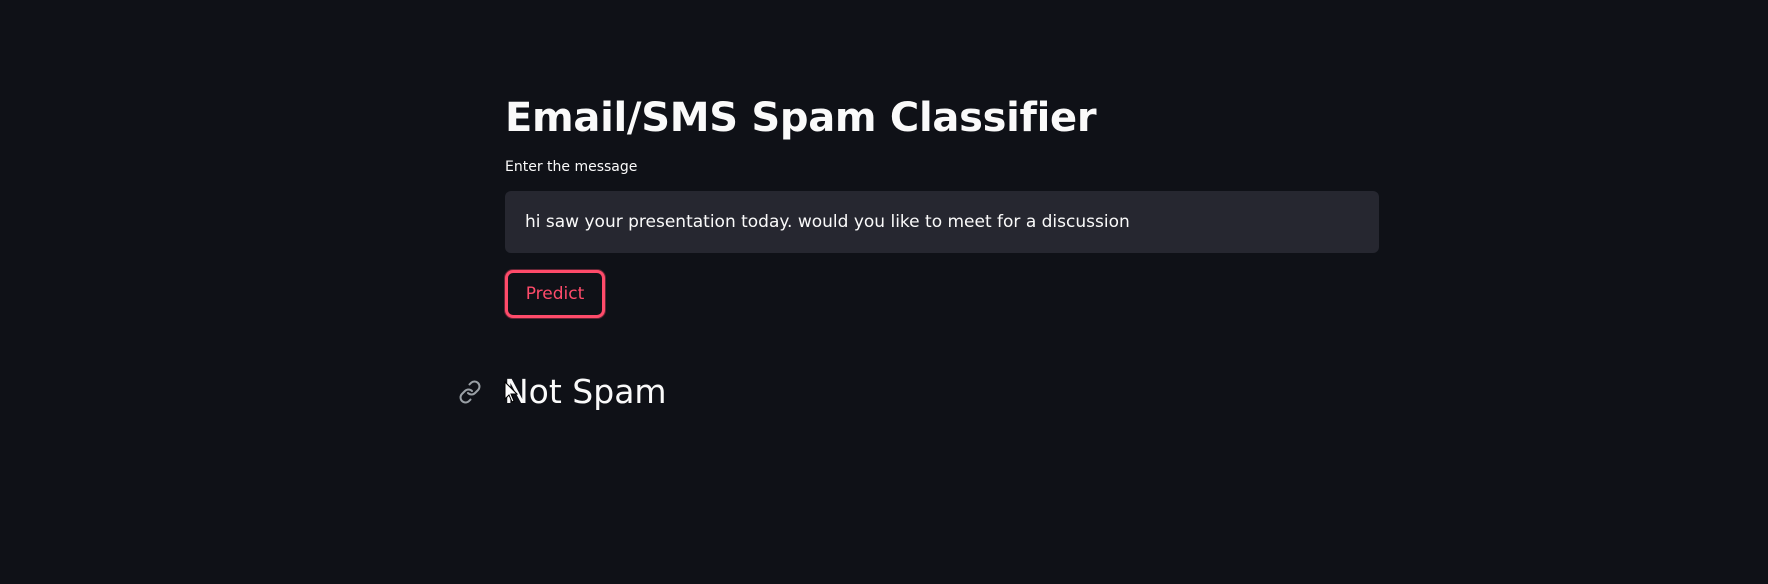 The height and width of the screenshot is (584, 1768). Describe the element at coordinates (555, 294) in the screenshot. I see `predict-button: Predict` at that location.